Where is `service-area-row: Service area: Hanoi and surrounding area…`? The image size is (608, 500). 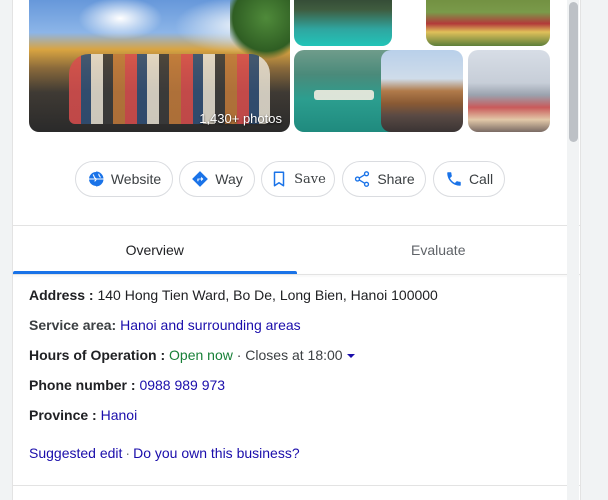 service-area-row: Service area: Hanoi and surrounding area… is located at coordinates (298, 331).